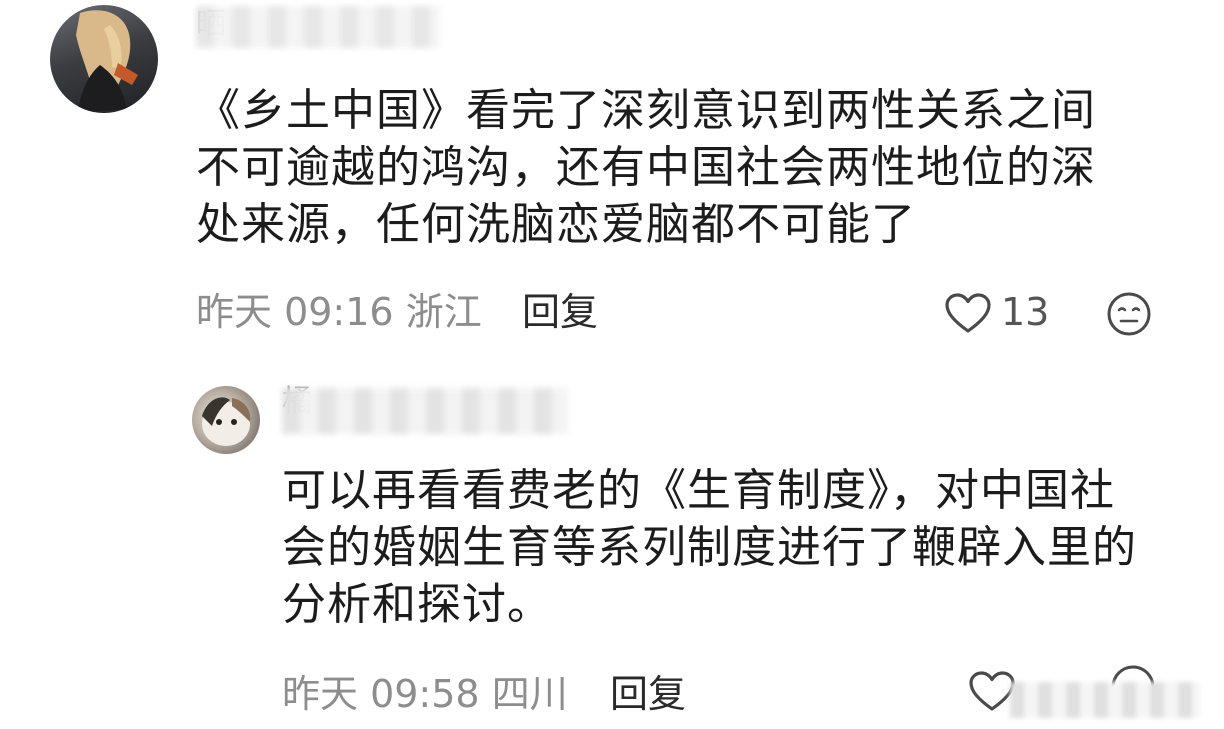 The width and height of the screenshot is (1224, 729). I want to click on reply-meta: 昨天 09:58 四川, so click(425, 694).